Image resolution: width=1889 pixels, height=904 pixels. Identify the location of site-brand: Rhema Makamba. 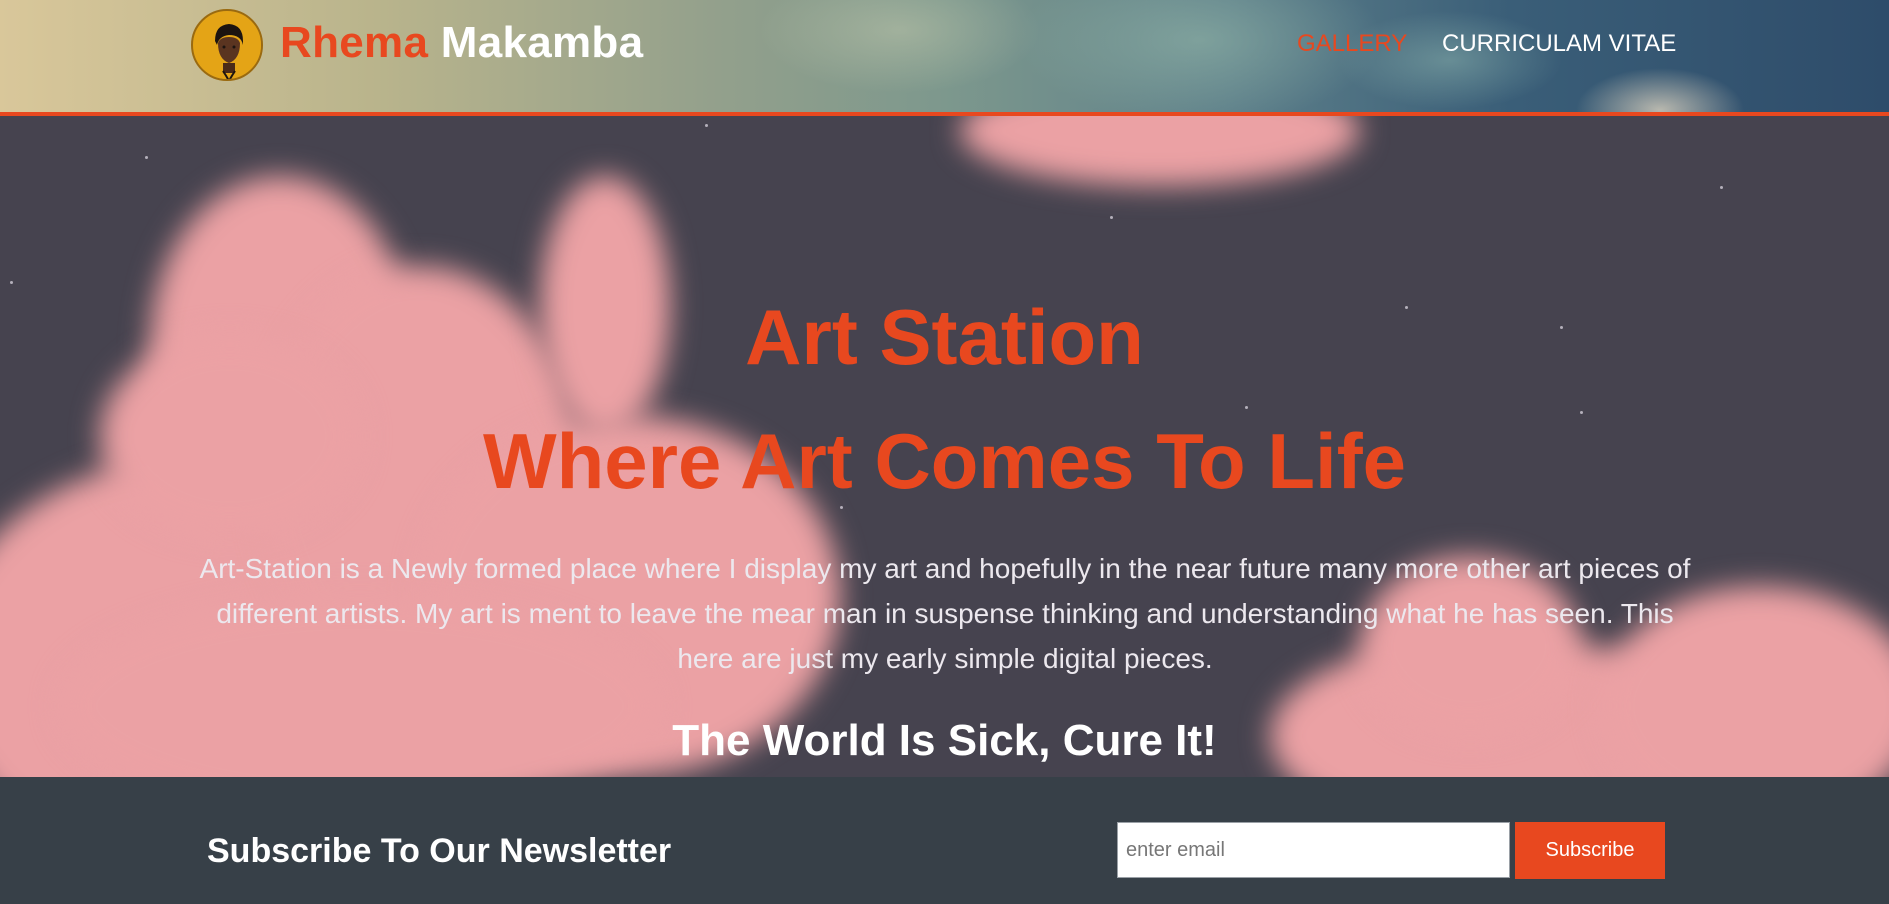
(461, 43).